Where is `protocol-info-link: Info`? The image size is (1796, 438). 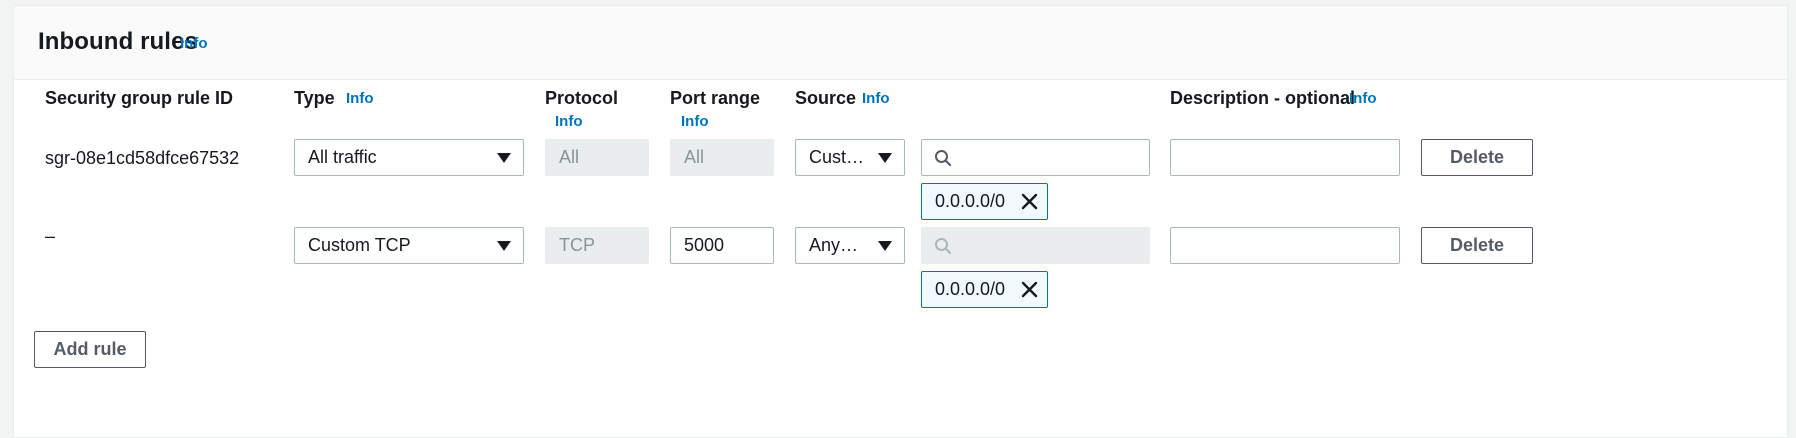 protocol-info-link: Info is located at coordinates (569, 121).